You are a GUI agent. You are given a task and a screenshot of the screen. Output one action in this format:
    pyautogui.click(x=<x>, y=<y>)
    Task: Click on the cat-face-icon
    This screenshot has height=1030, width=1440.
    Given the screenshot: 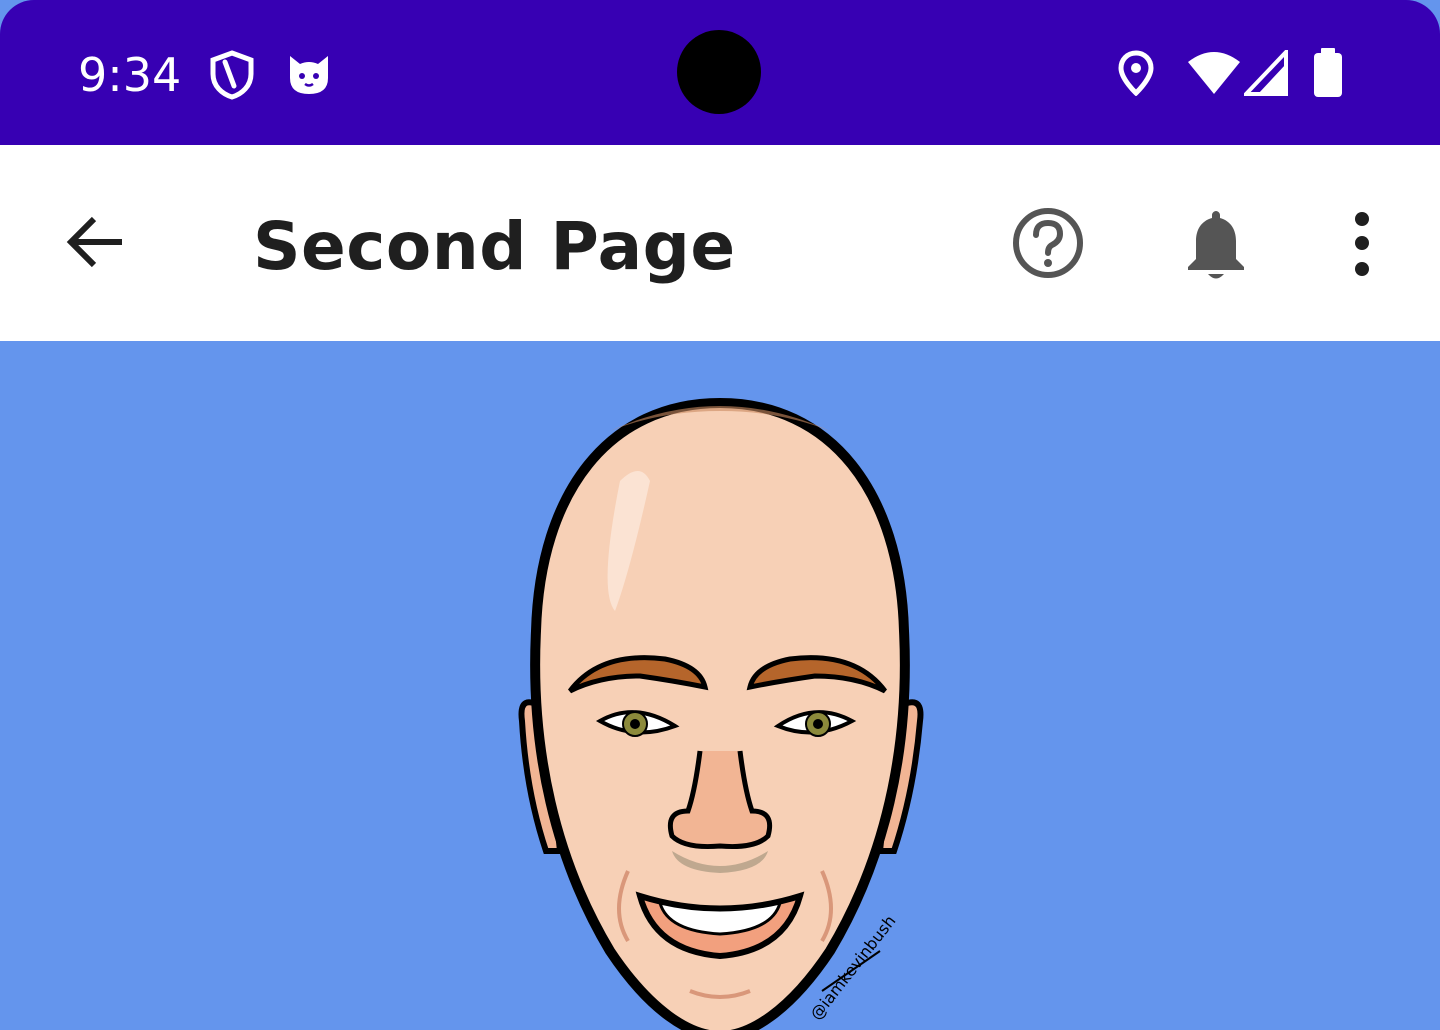 What is the action you would take?
    pyautogui.click(x=309, y=75)
    